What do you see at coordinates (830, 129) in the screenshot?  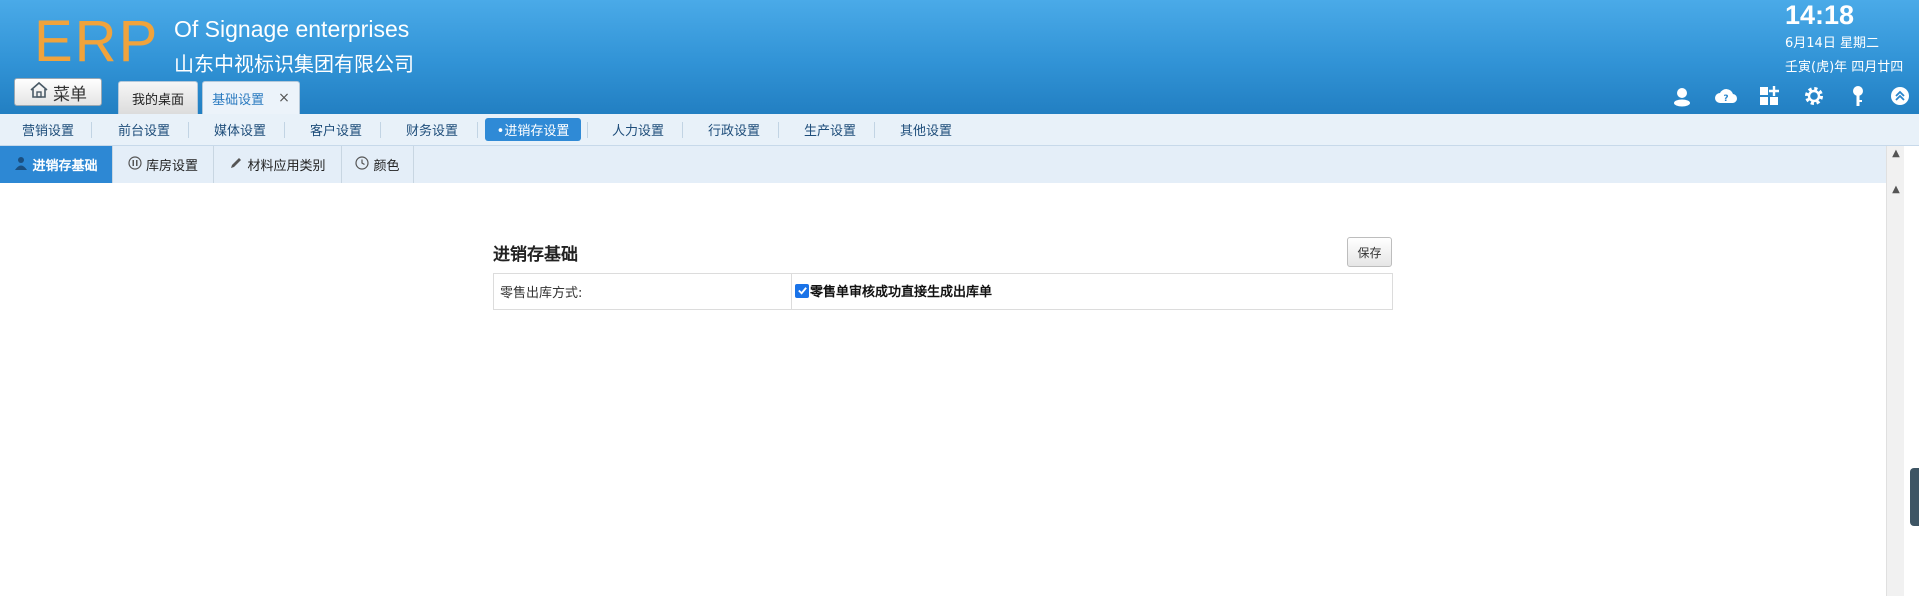 I see `nav-item-production: 生产设置` at bounding box center [830, 129].